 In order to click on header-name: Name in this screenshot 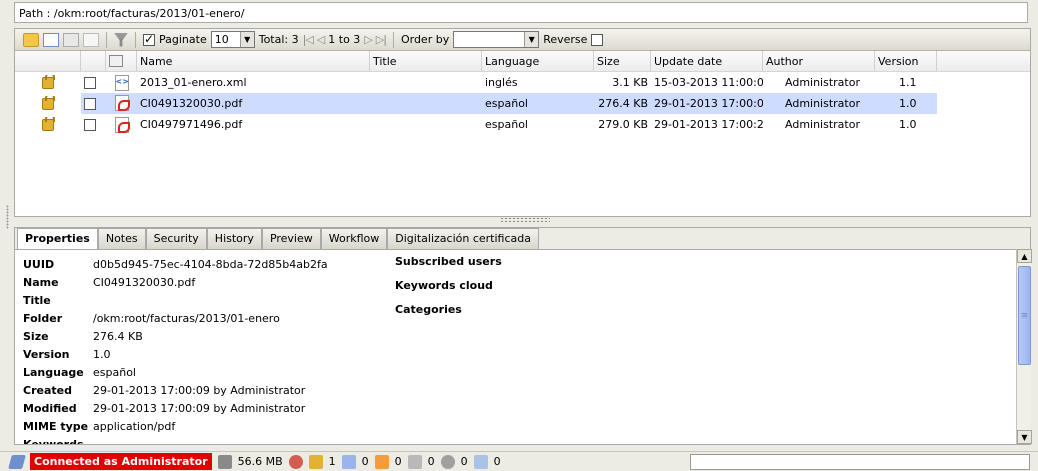, I will do `click(253, 61)`.